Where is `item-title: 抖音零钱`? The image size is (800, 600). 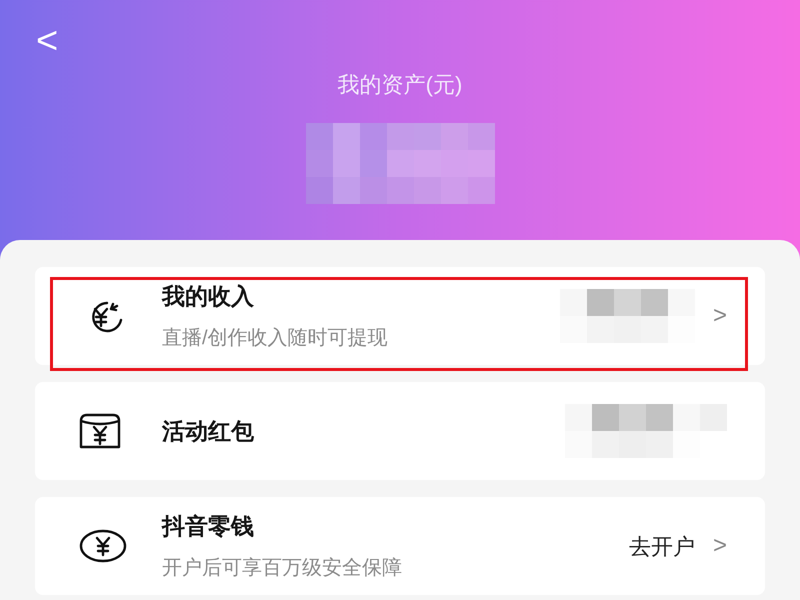
item-title: 抖音零钱 is located at coordinates (208, 526).